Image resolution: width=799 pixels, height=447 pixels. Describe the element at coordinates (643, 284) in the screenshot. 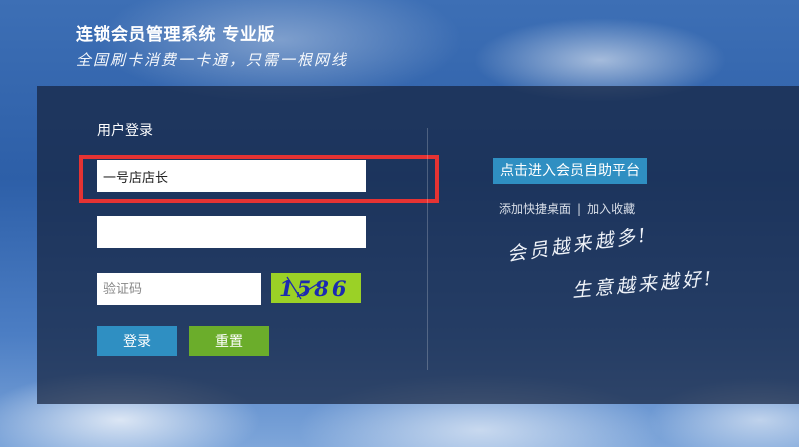

I see `motto-line-2: 生意越来越好!` at that location.